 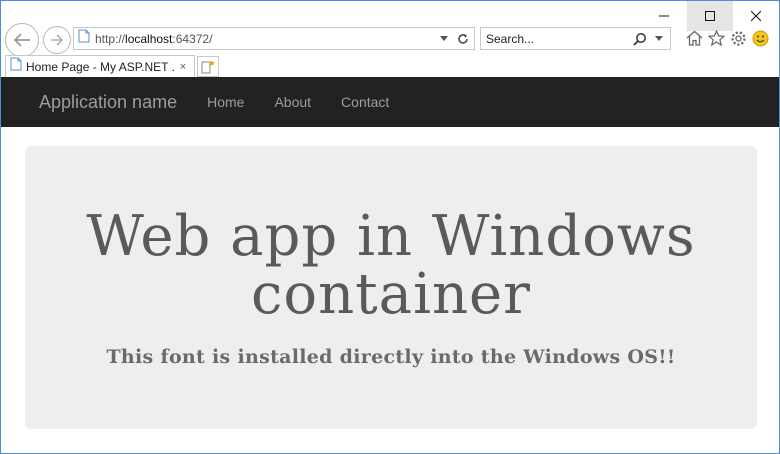 What do you see at coordinates (444, 39) in the screenshot?
I see `dropdown-icon` at bounding box center [444, 39].